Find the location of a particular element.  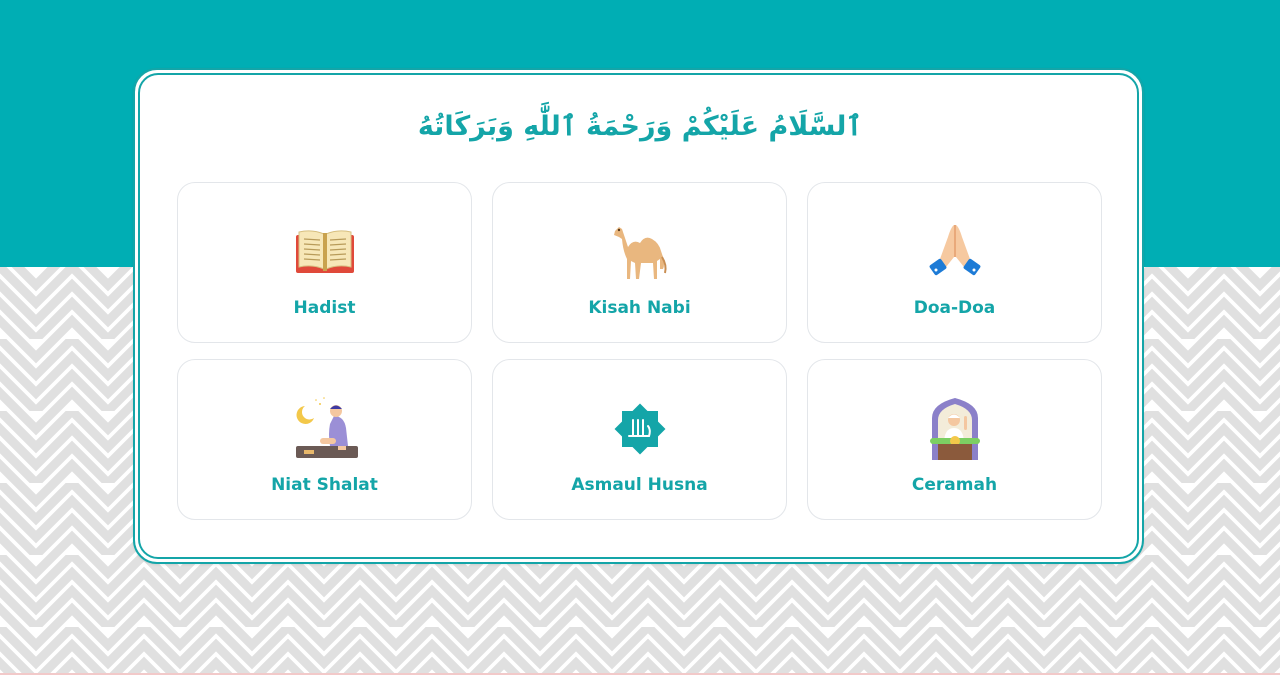

praying-man-icon is located at coordinates (325, 429).